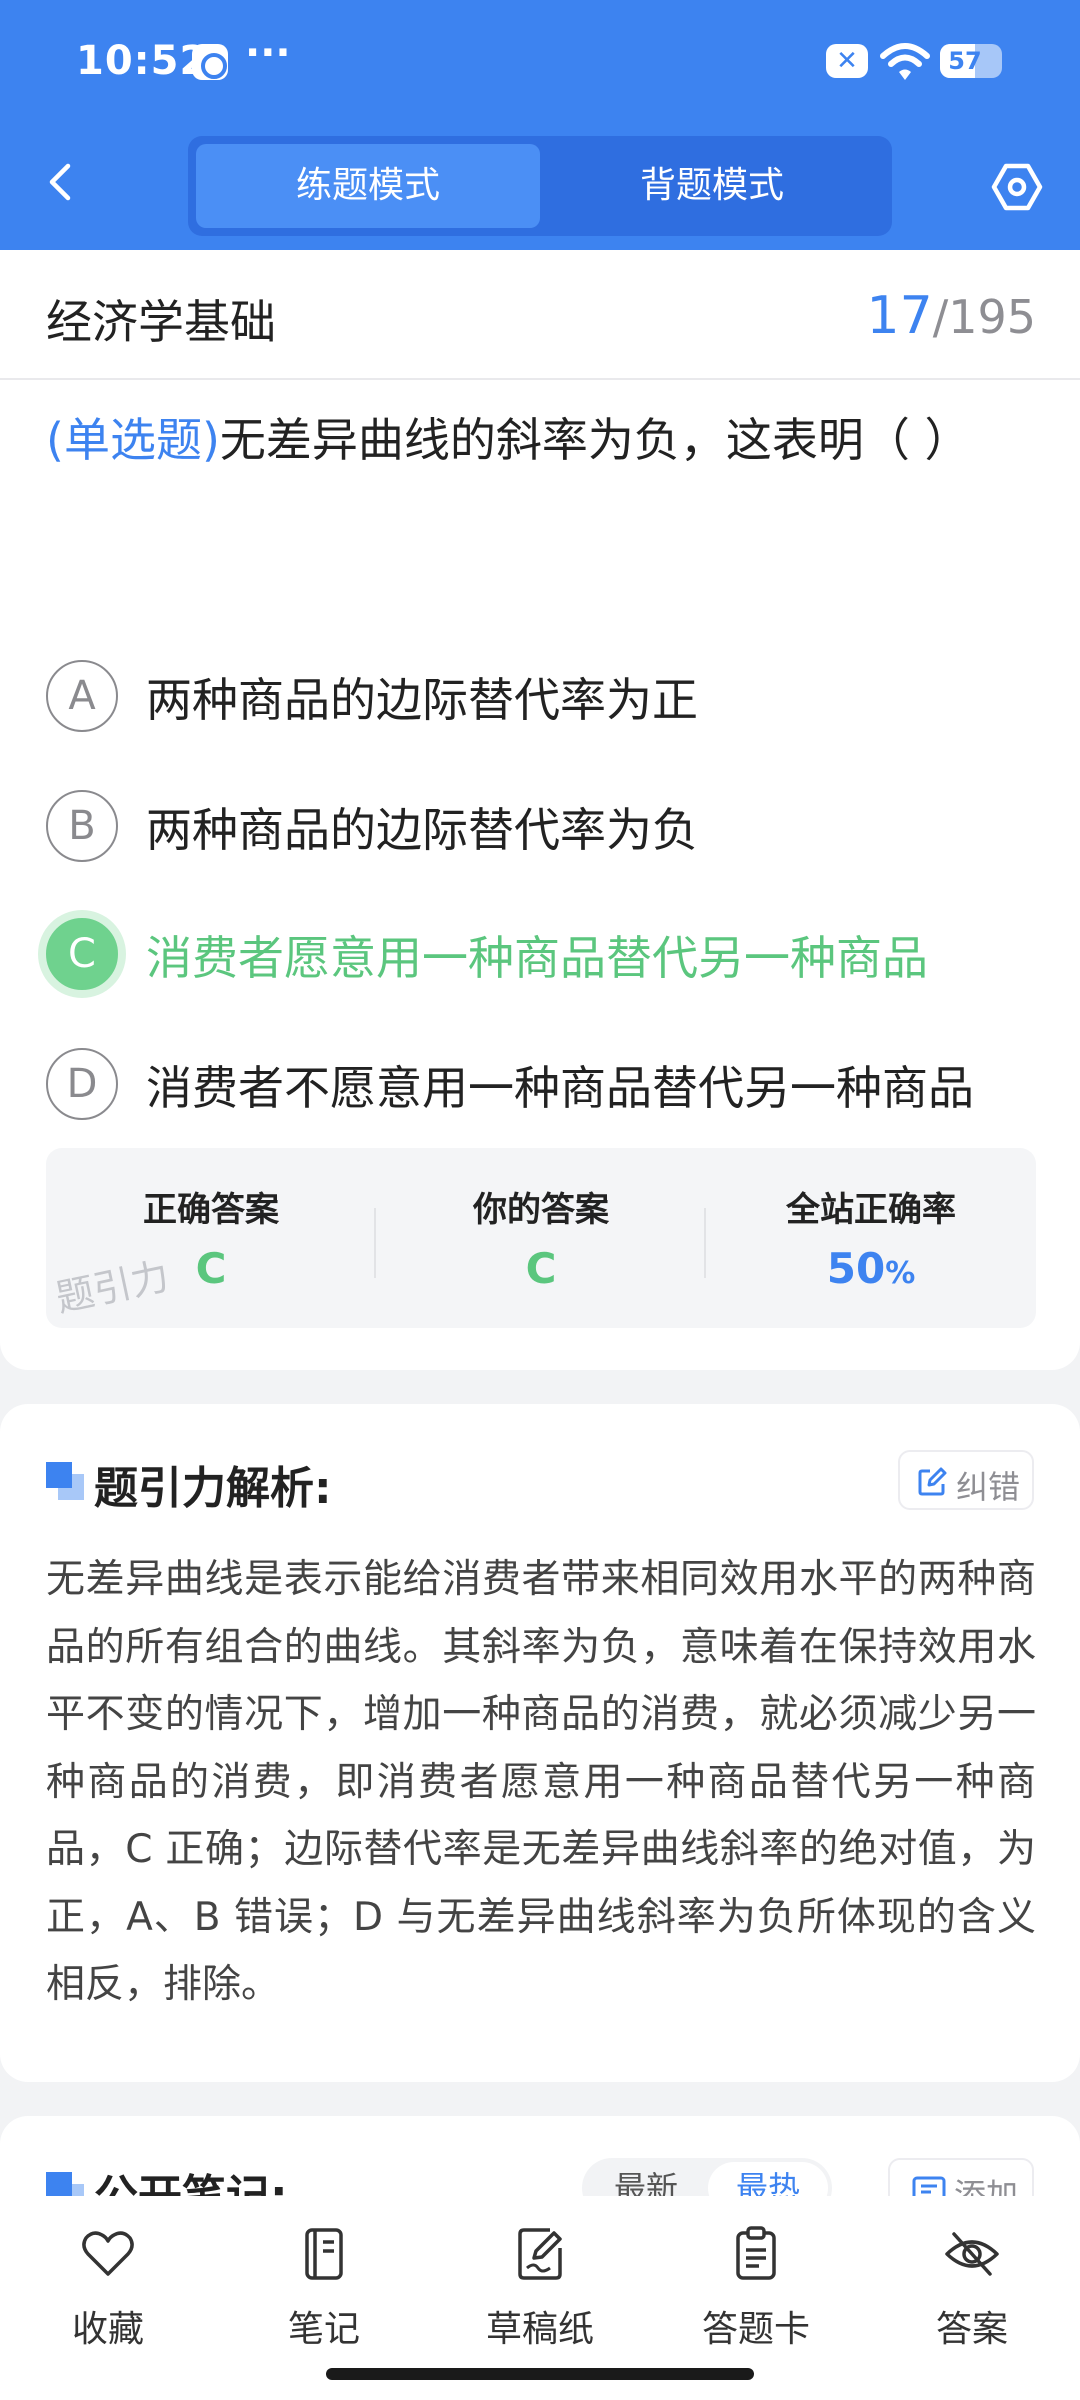 The image size is (1080, 2400). Describe the element at coordinates (211, 1210) in the screenshot. I see `correct-answer-label: 正确答案` at that location.